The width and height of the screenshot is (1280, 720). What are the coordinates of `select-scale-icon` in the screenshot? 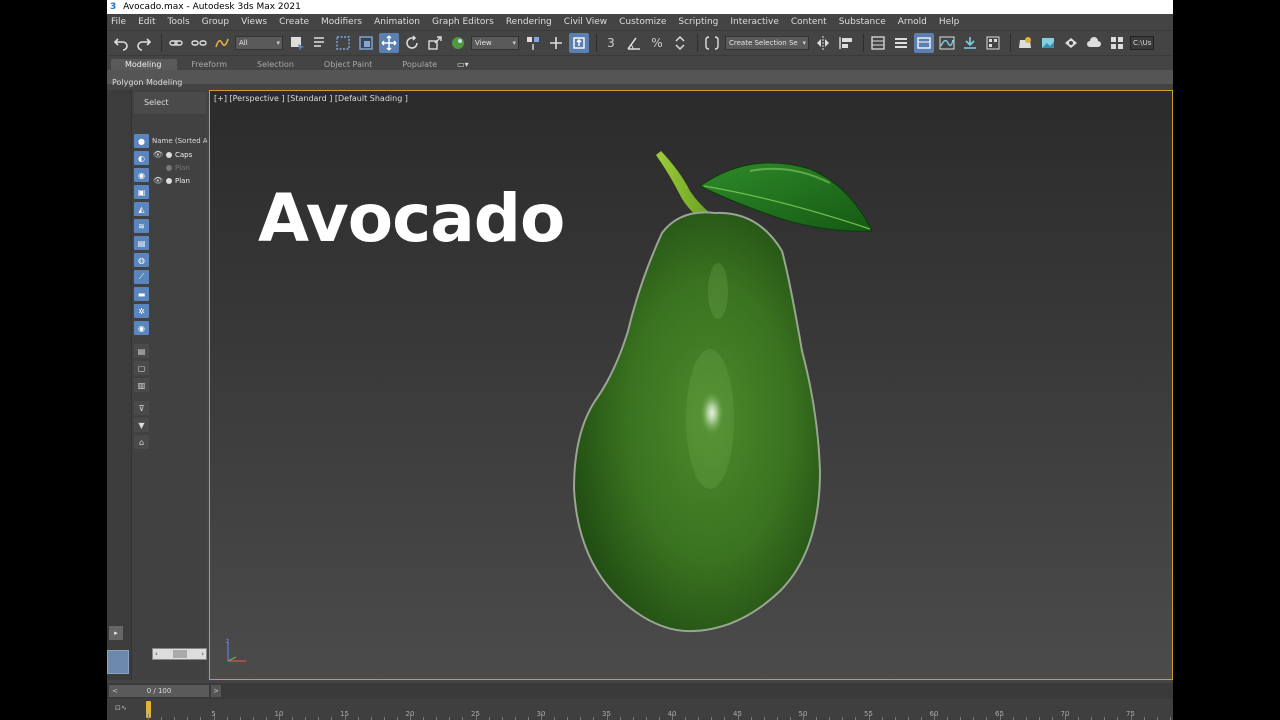 It's located at (435, 43).